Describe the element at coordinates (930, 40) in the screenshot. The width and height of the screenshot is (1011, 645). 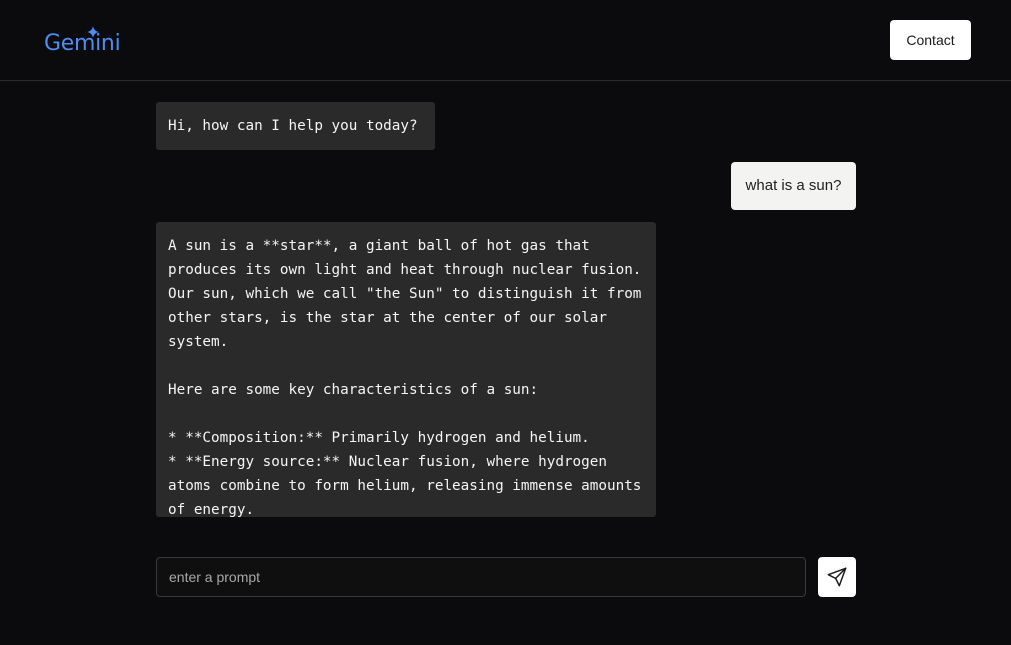
I see `contact-button: Contact` at that location.